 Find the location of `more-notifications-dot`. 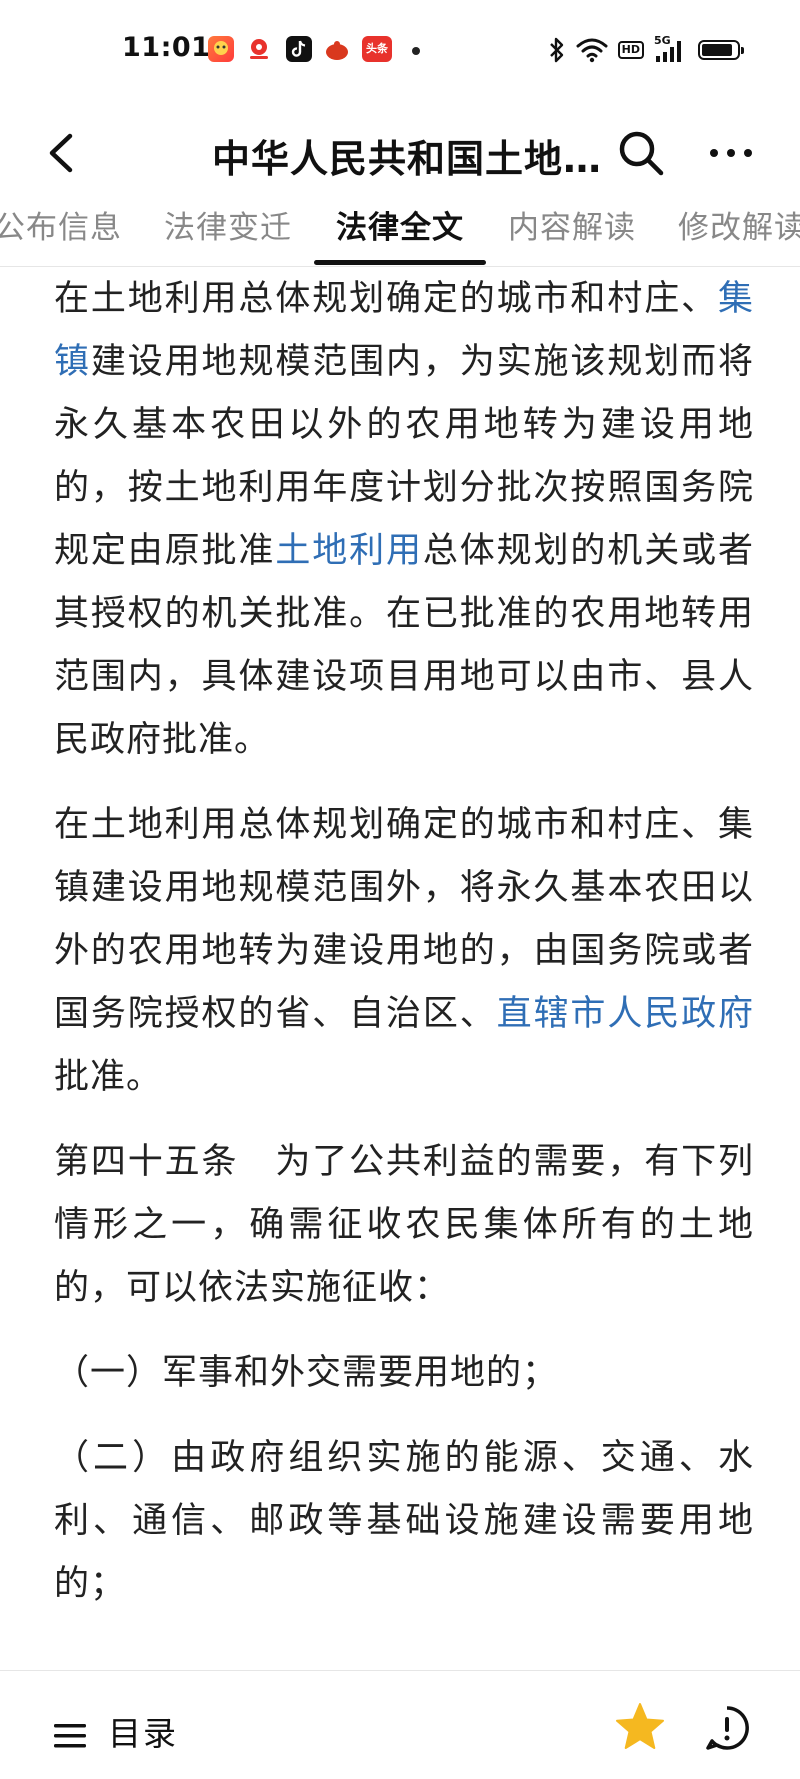

more-notifications-dot is located at coordinates (416, 51).